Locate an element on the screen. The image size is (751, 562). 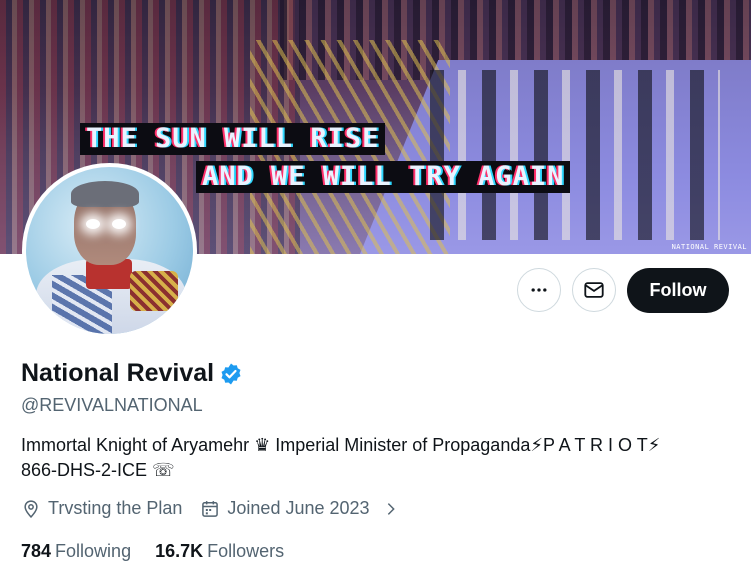
banner-watermark: NATIONAL REVIVAL is located at coordinates (709, 247).